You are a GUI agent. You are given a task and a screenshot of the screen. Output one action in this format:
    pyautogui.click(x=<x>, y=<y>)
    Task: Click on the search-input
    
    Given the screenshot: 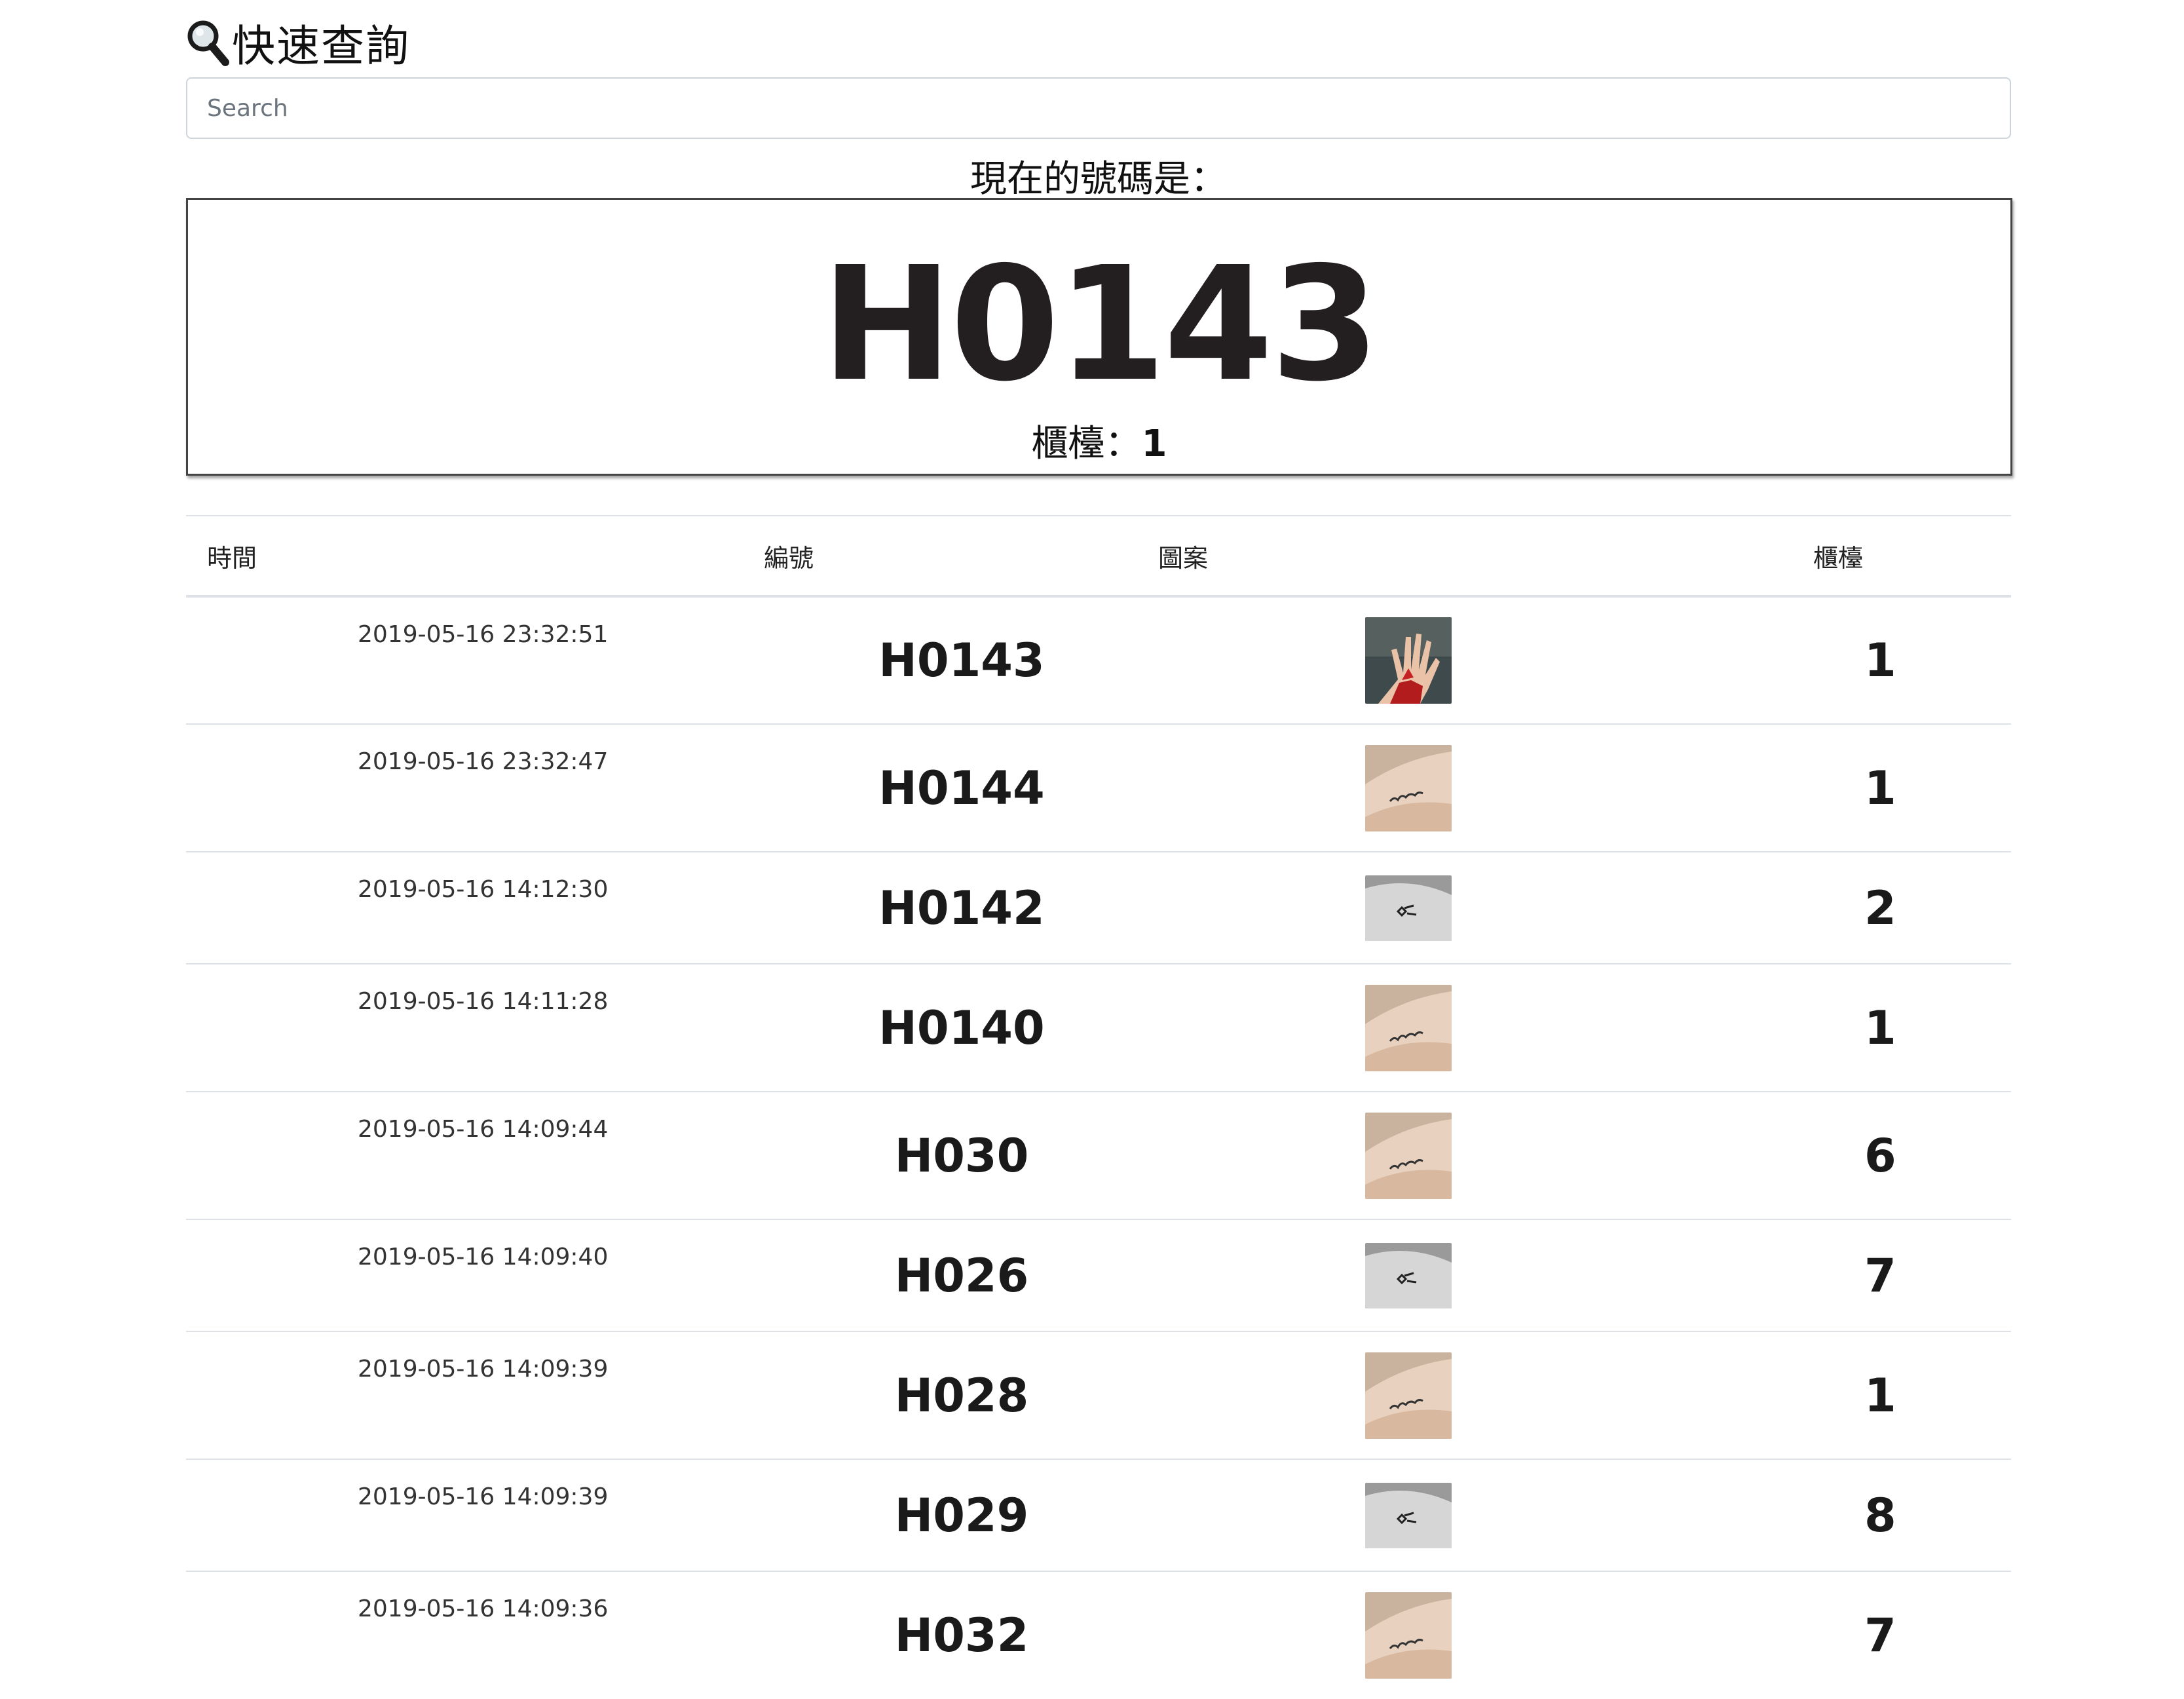 What is the action you would take?
    pyautogui.click(x=1098, y=108)
    